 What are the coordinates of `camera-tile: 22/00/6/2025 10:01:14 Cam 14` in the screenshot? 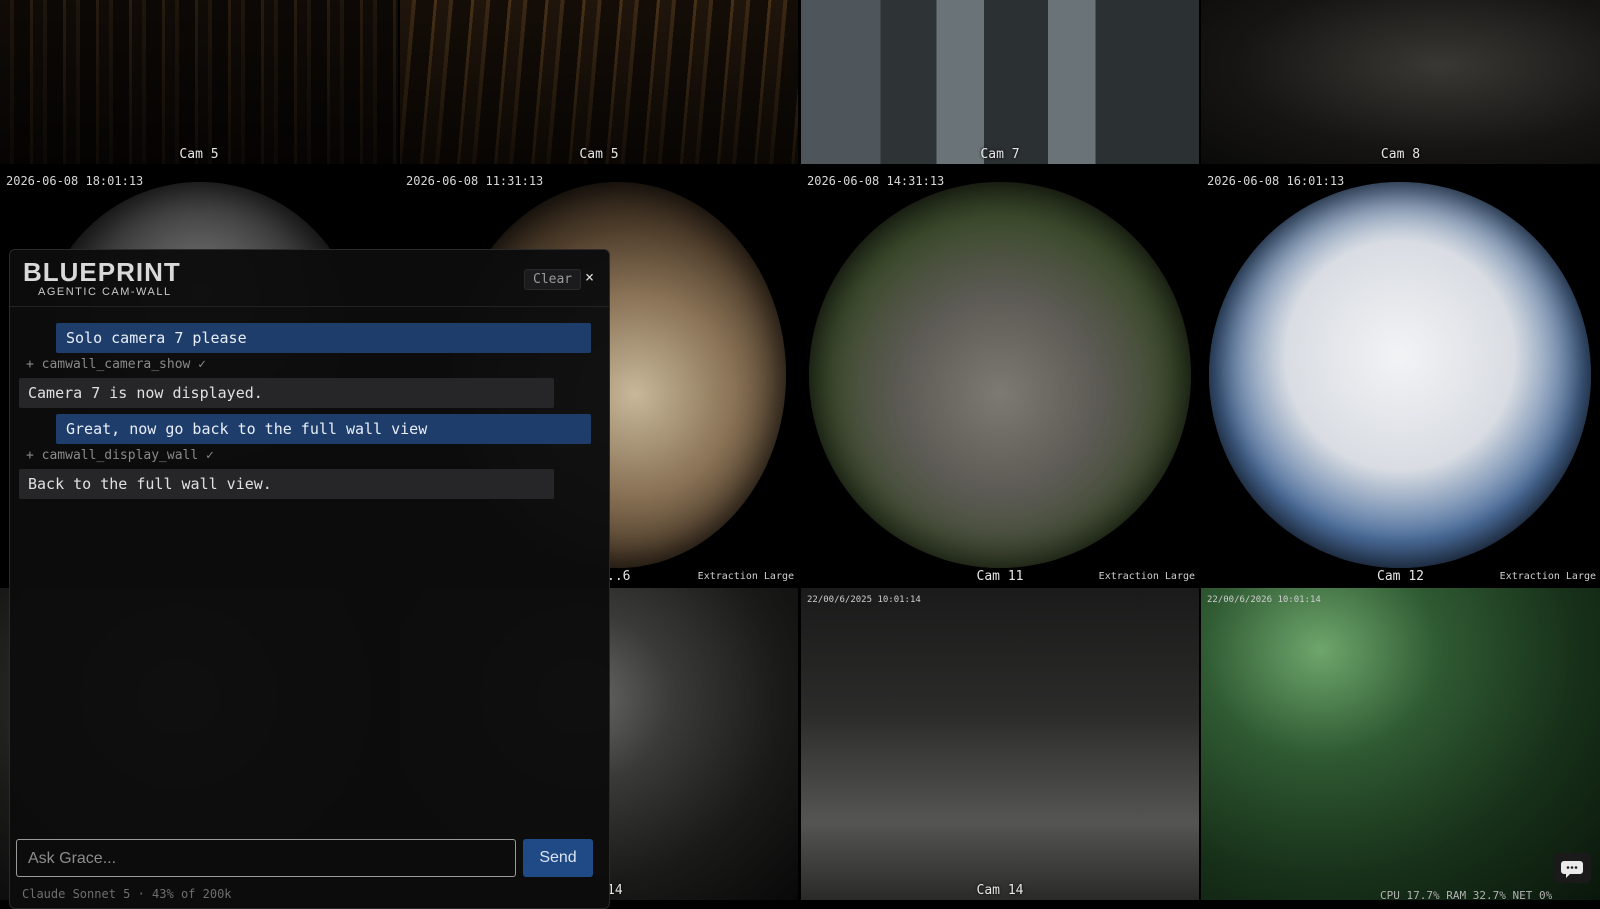 It's located at (1000, 744).